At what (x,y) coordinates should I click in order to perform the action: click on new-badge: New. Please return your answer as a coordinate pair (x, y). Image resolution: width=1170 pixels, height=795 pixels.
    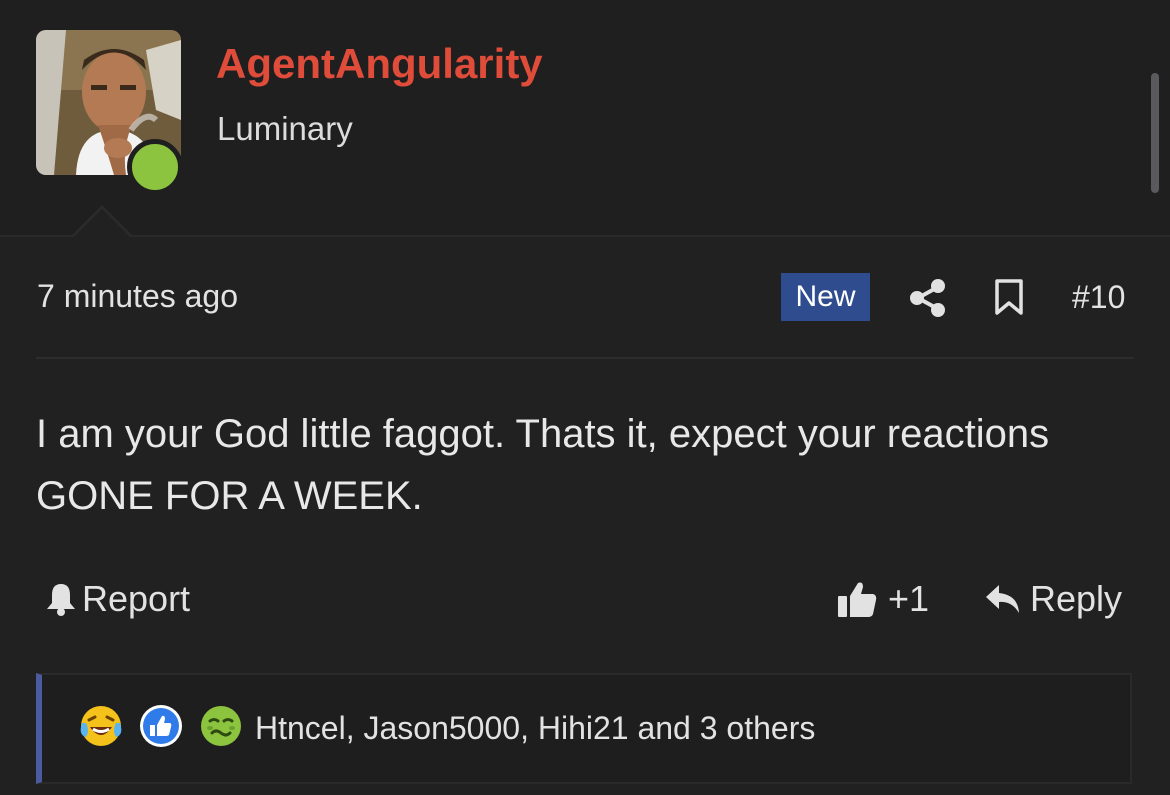
    Looking at the image, I should click on (825, 297).